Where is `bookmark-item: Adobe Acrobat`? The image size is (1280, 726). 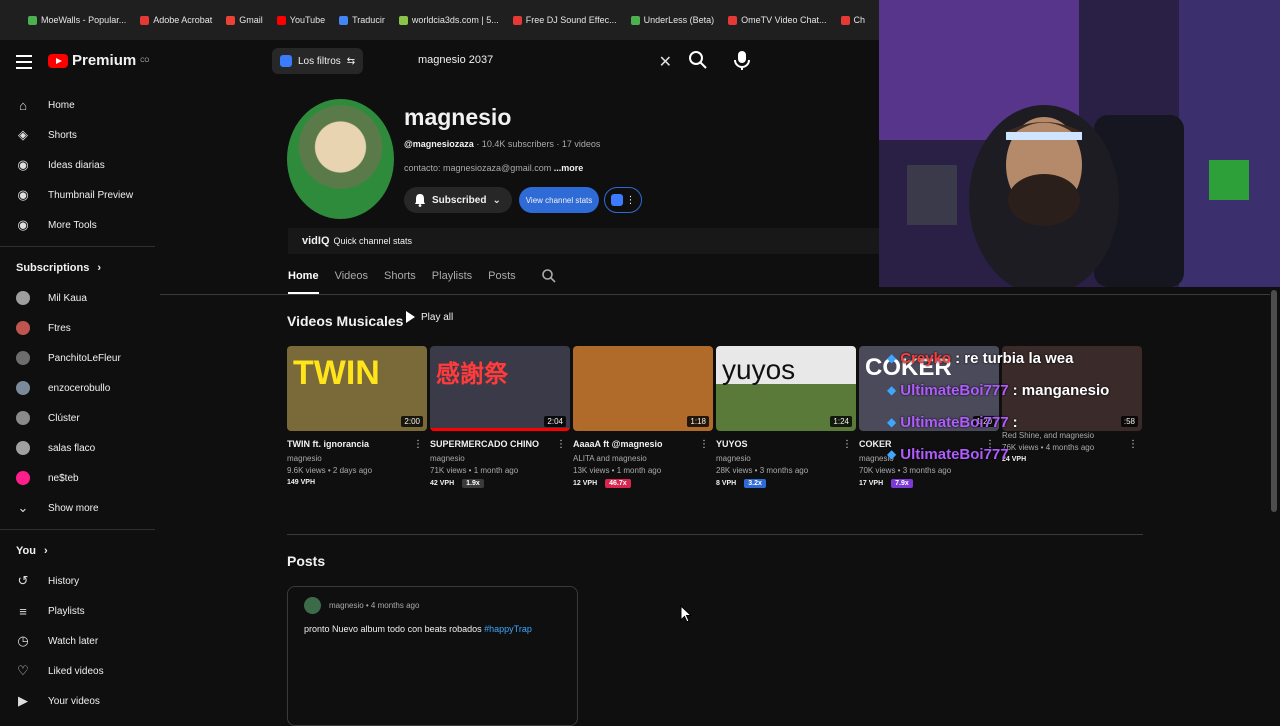
bookmark-item: Adobe Acrobat is located at coordinates (176, 20).